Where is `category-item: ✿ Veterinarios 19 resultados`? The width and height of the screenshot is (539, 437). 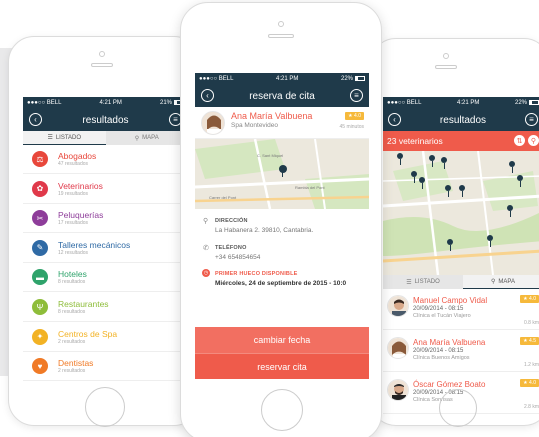 category-item: ✿ Veterinarios 19 resultados is located at coordinates (105, 189).